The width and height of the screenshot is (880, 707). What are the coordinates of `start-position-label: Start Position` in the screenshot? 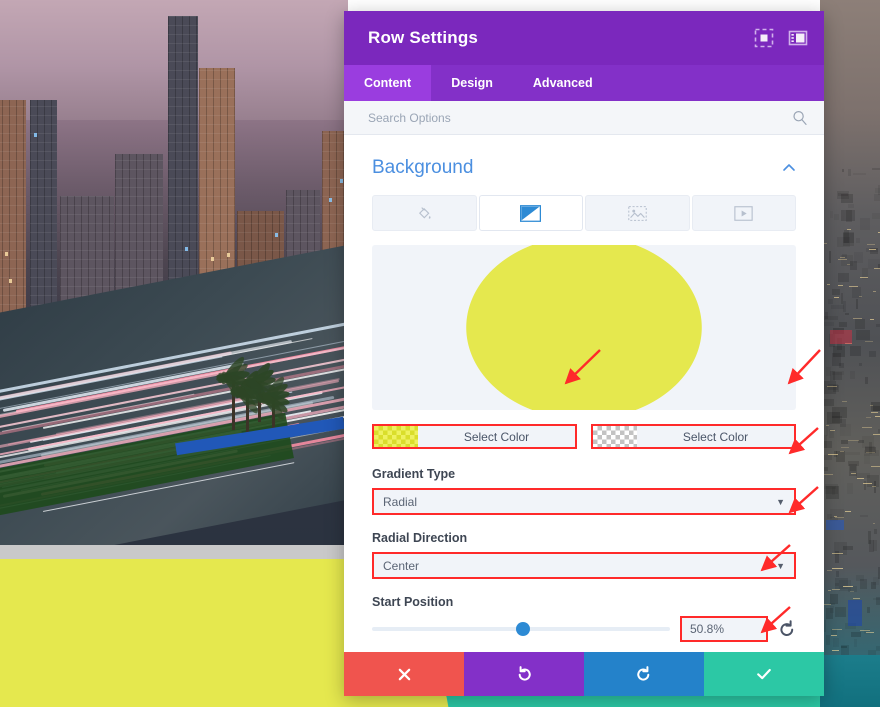 It's located at (413, 602).